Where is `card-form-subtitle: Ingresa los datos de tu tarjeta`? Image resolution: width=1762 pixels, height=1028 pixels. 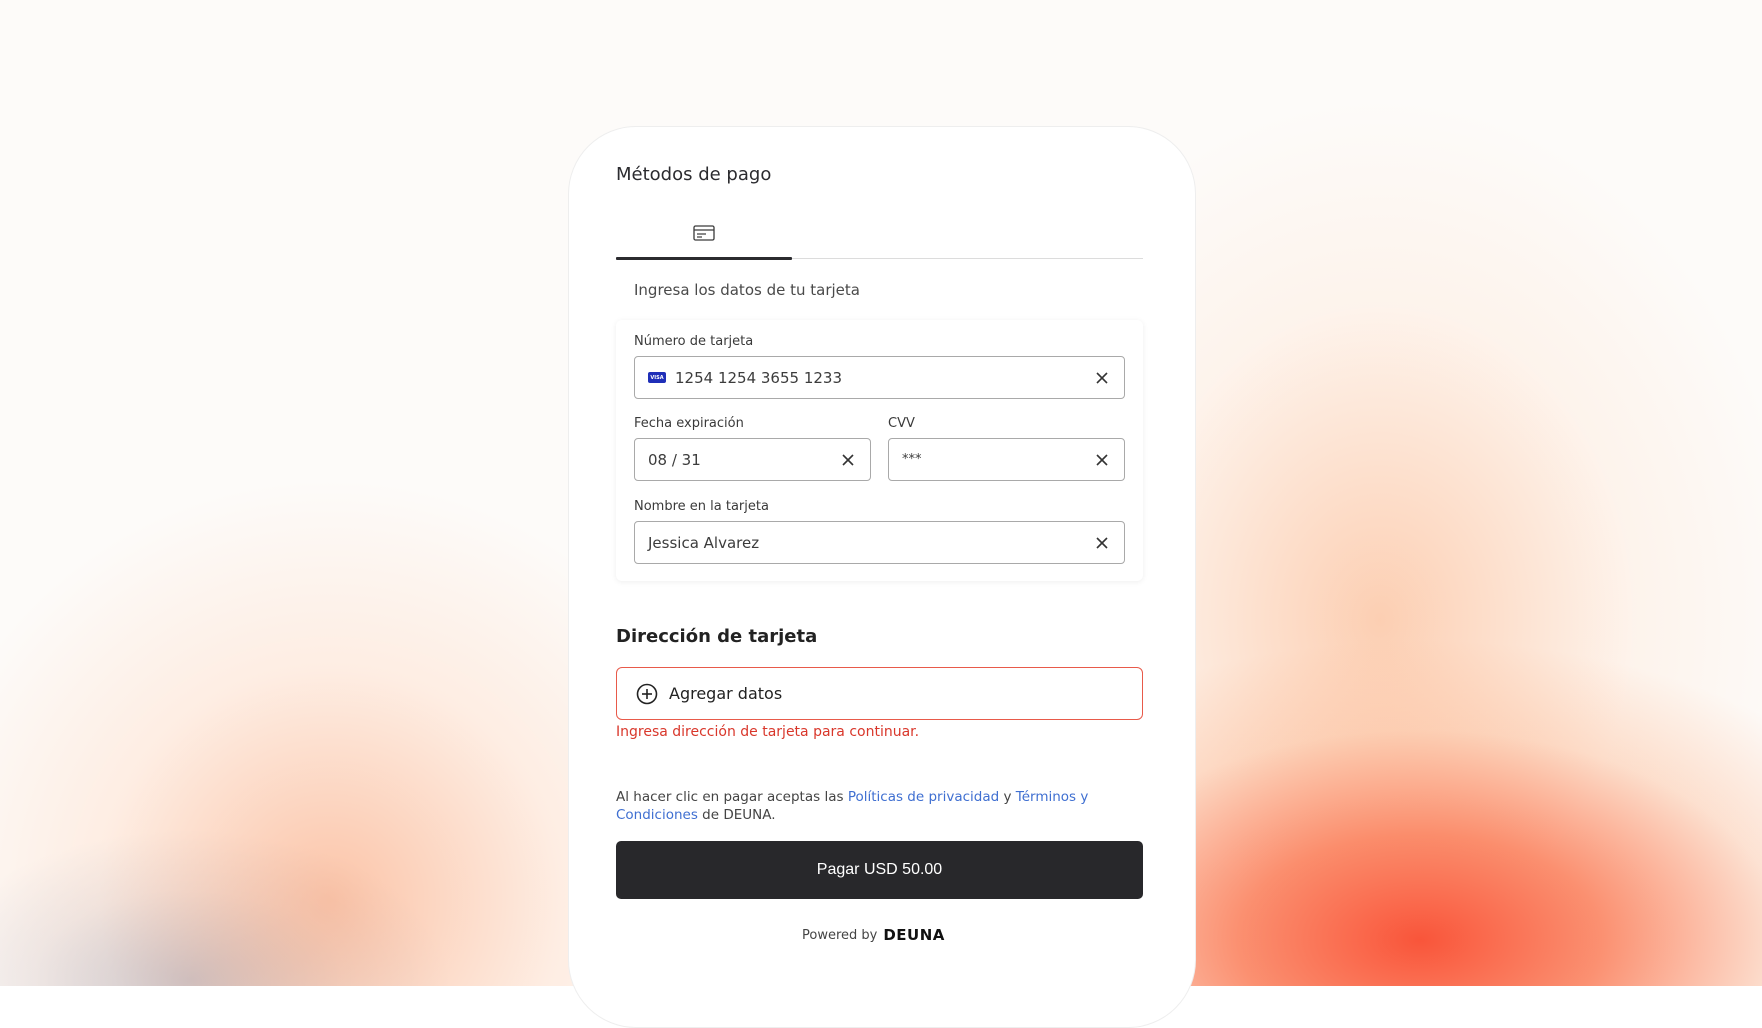
card-form-subtitle: Ingresa los datos de tu tarjeta is located at coordinates (747, 290).